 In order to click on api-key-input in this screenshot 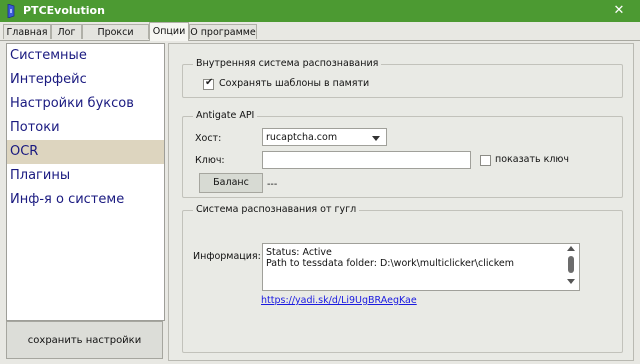, I will do `click(366, 160)`.